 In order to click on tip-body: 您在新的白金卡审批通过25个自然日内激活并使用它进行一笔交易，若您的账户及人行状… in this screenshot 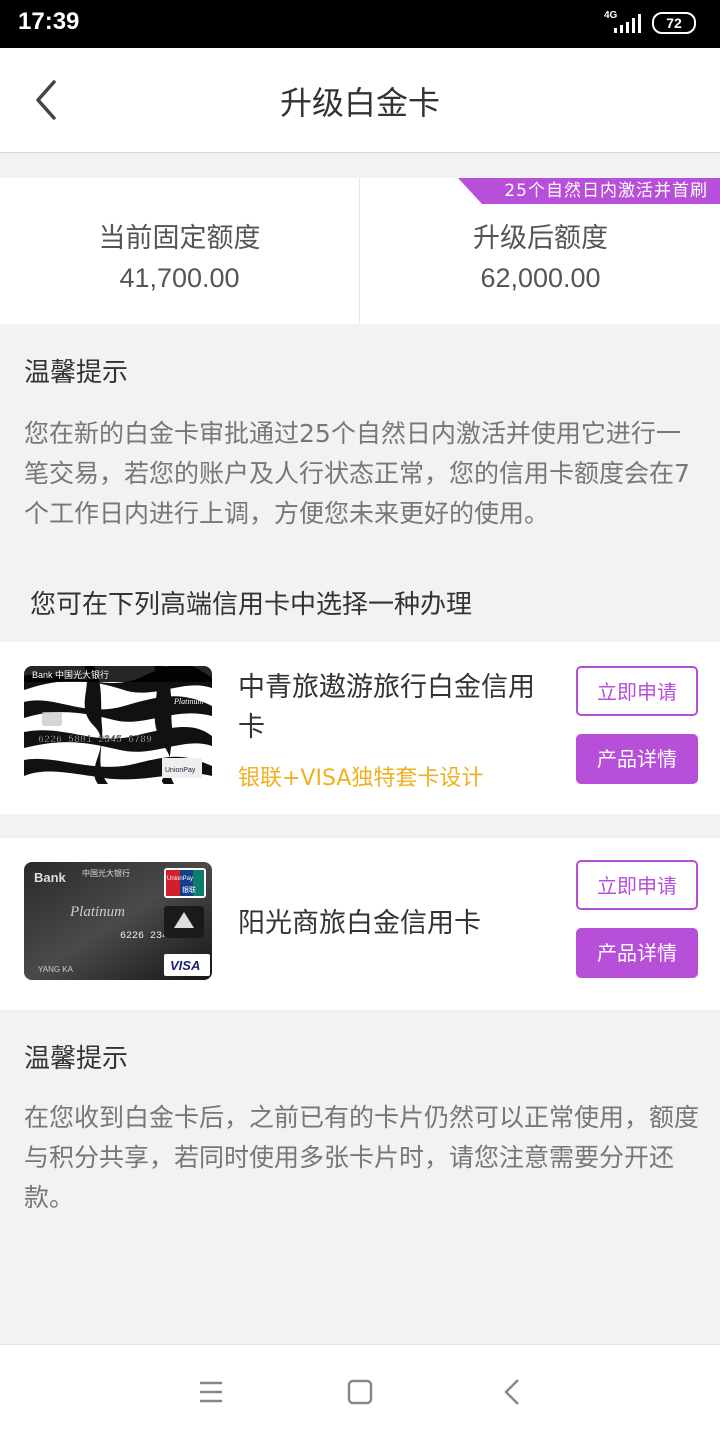, I will do `click(357, 473)`.